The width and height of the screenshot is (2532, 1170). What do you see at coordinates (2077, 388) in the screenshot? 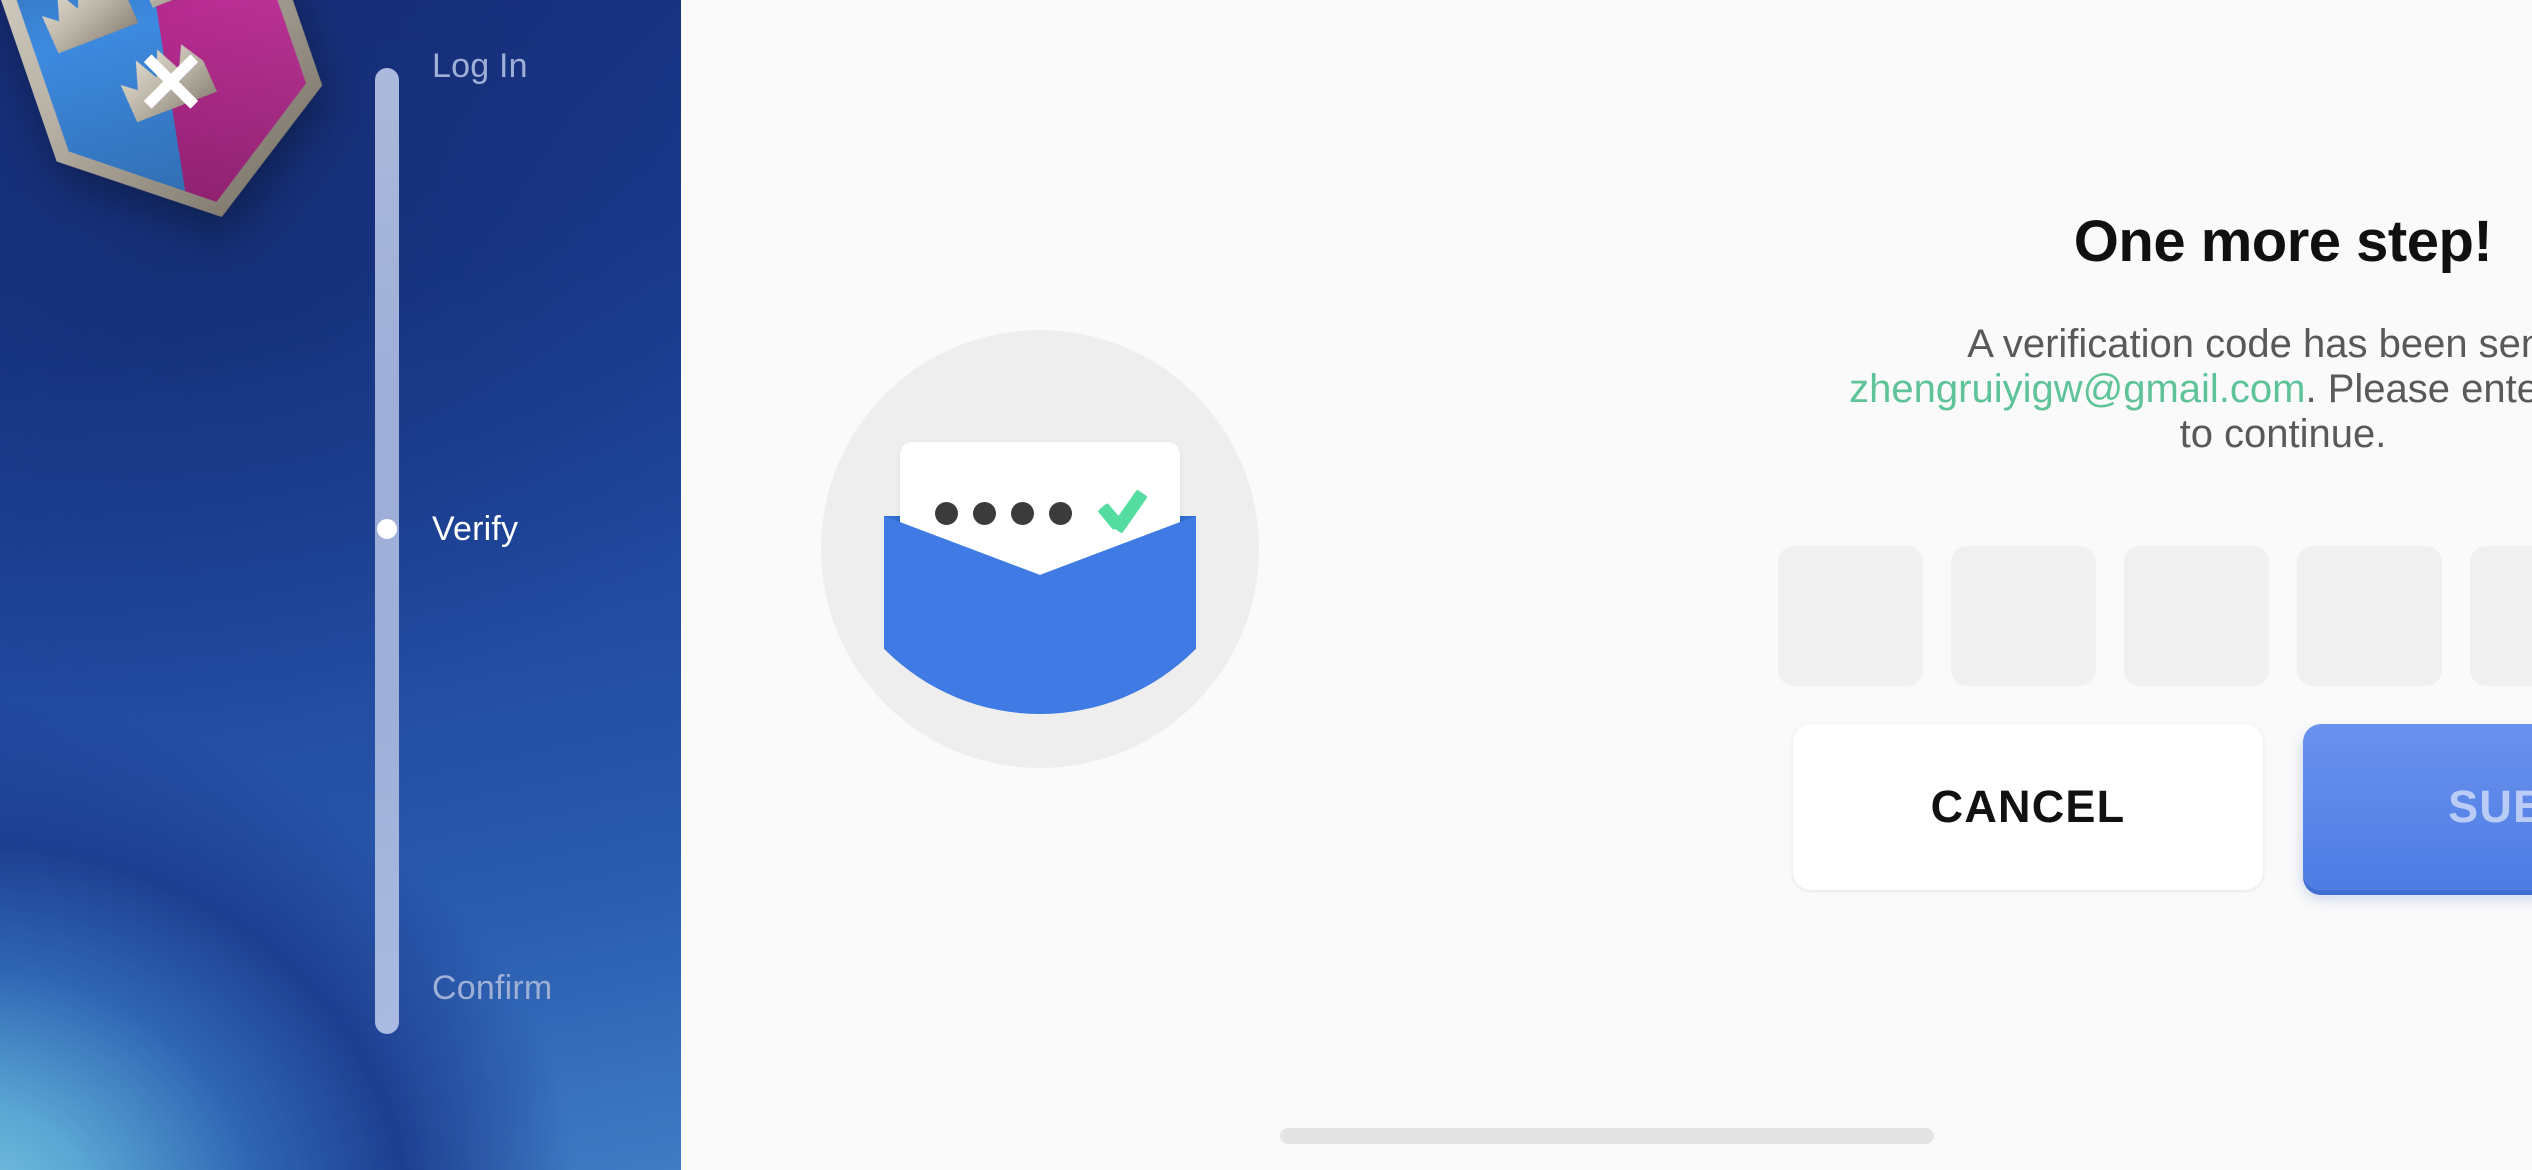
I see `recipient-email: zhengruiyigw@gmail.com` at bounding box center [2077, 388].